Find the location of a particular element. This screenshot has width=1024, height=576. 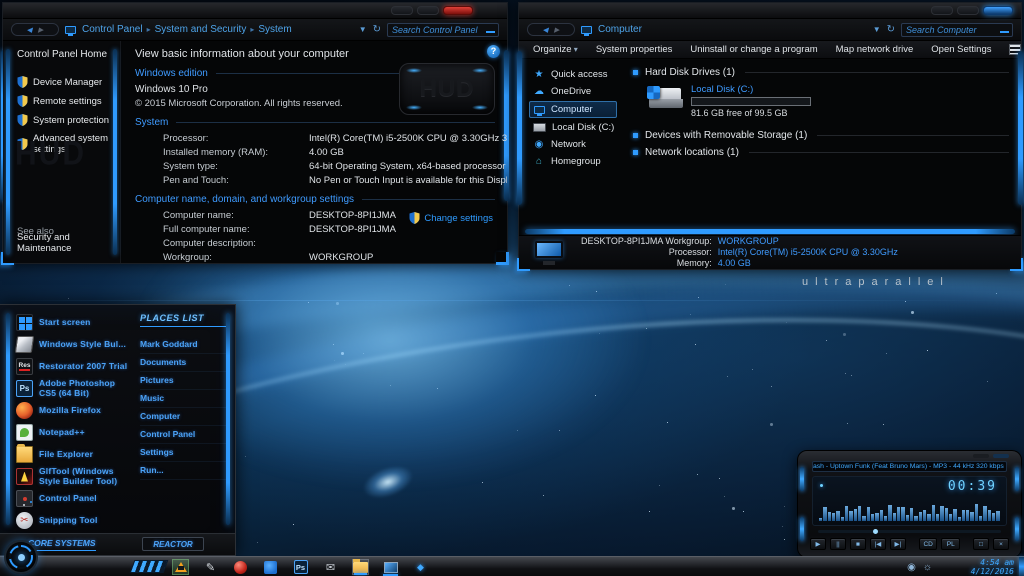

sidebar-item-label: Remote settings is located at coordinates (67, 101).